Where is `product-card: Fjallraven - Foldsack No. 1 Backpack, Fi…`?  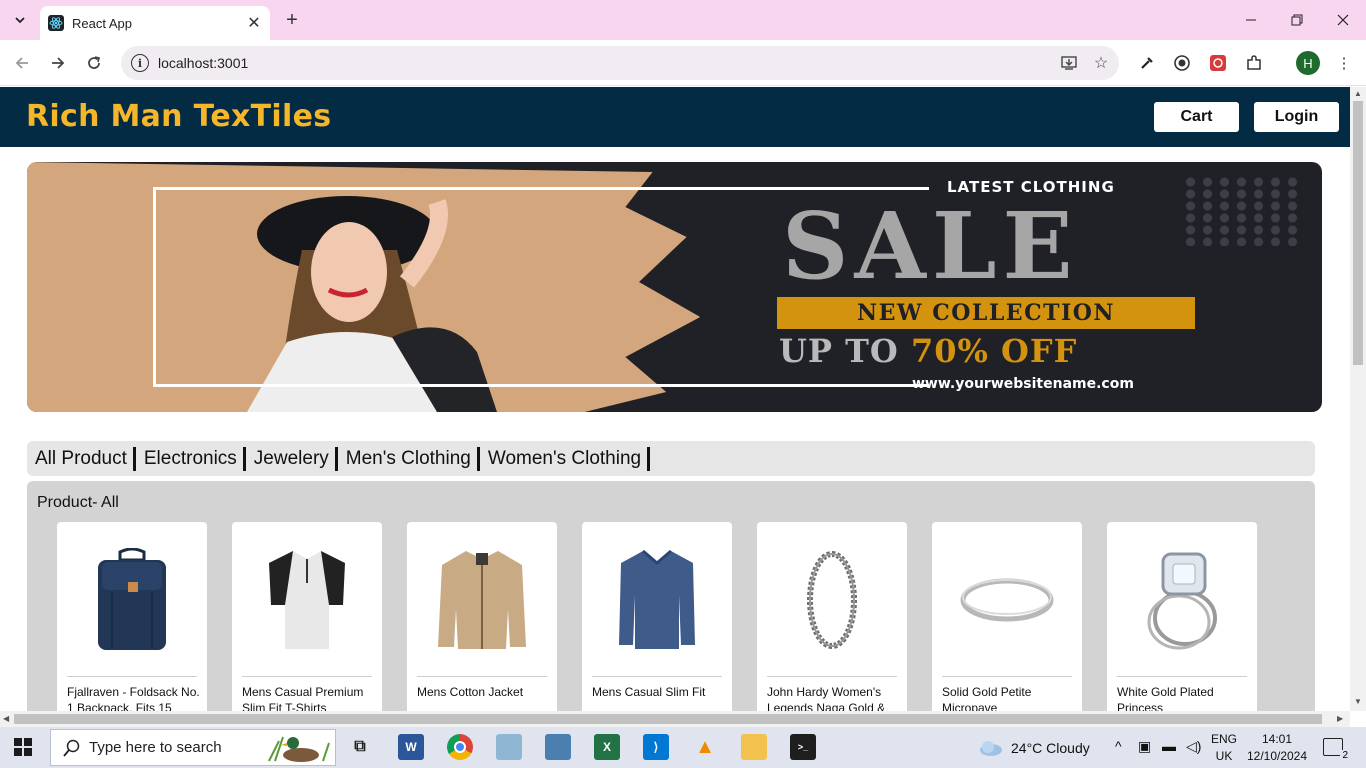 product-card: Fjallraven - Foldsack No. 1 Backpack, Fi… is located at coordinates (132, 616).